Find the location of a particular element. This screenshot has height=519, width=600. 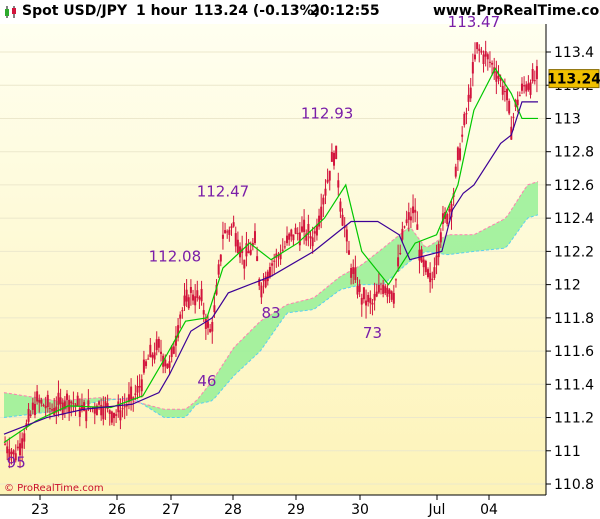

price-tick-label: 112 is located at coordinates (567, 286).